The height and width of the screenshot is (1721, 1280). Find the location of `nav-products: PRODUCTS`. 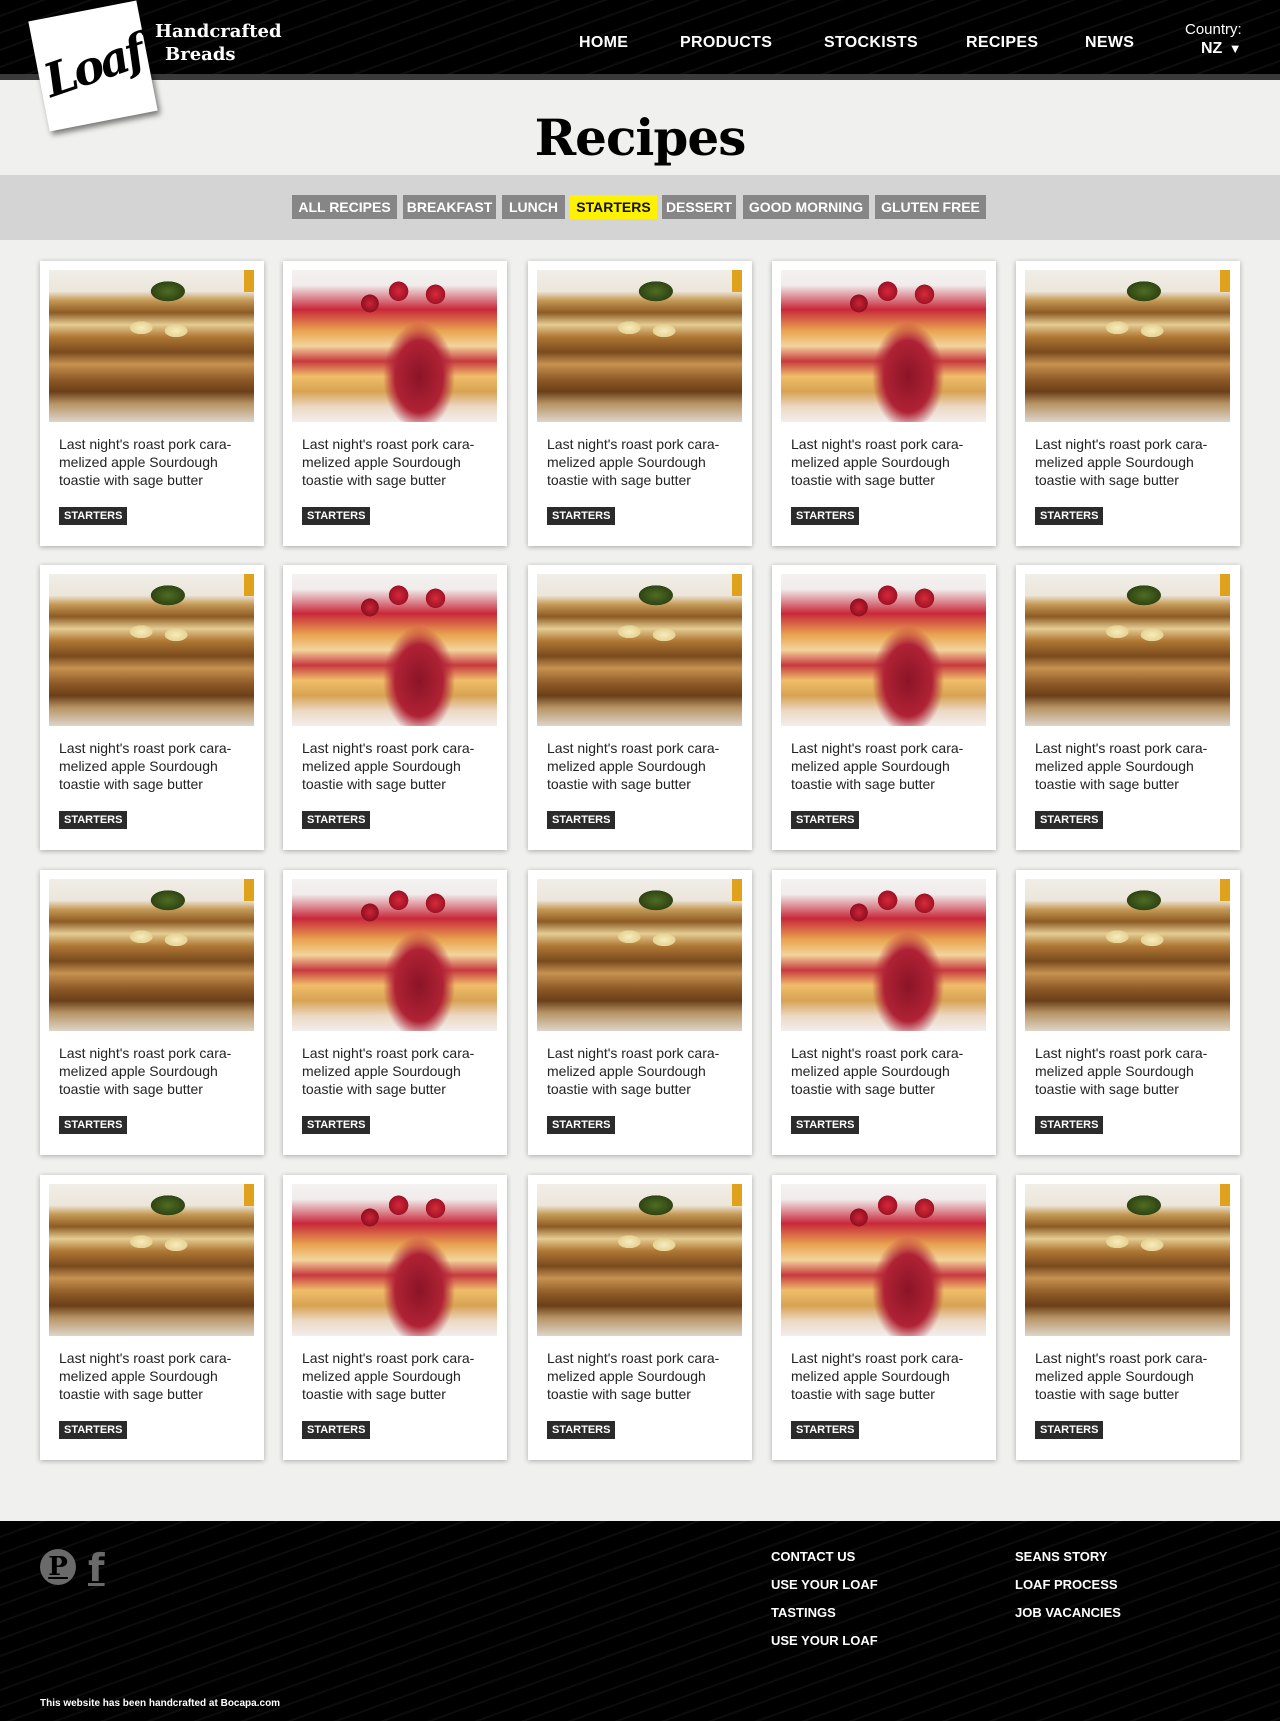

nav-products: PRODUCTS is located at coordinates (726, 43).